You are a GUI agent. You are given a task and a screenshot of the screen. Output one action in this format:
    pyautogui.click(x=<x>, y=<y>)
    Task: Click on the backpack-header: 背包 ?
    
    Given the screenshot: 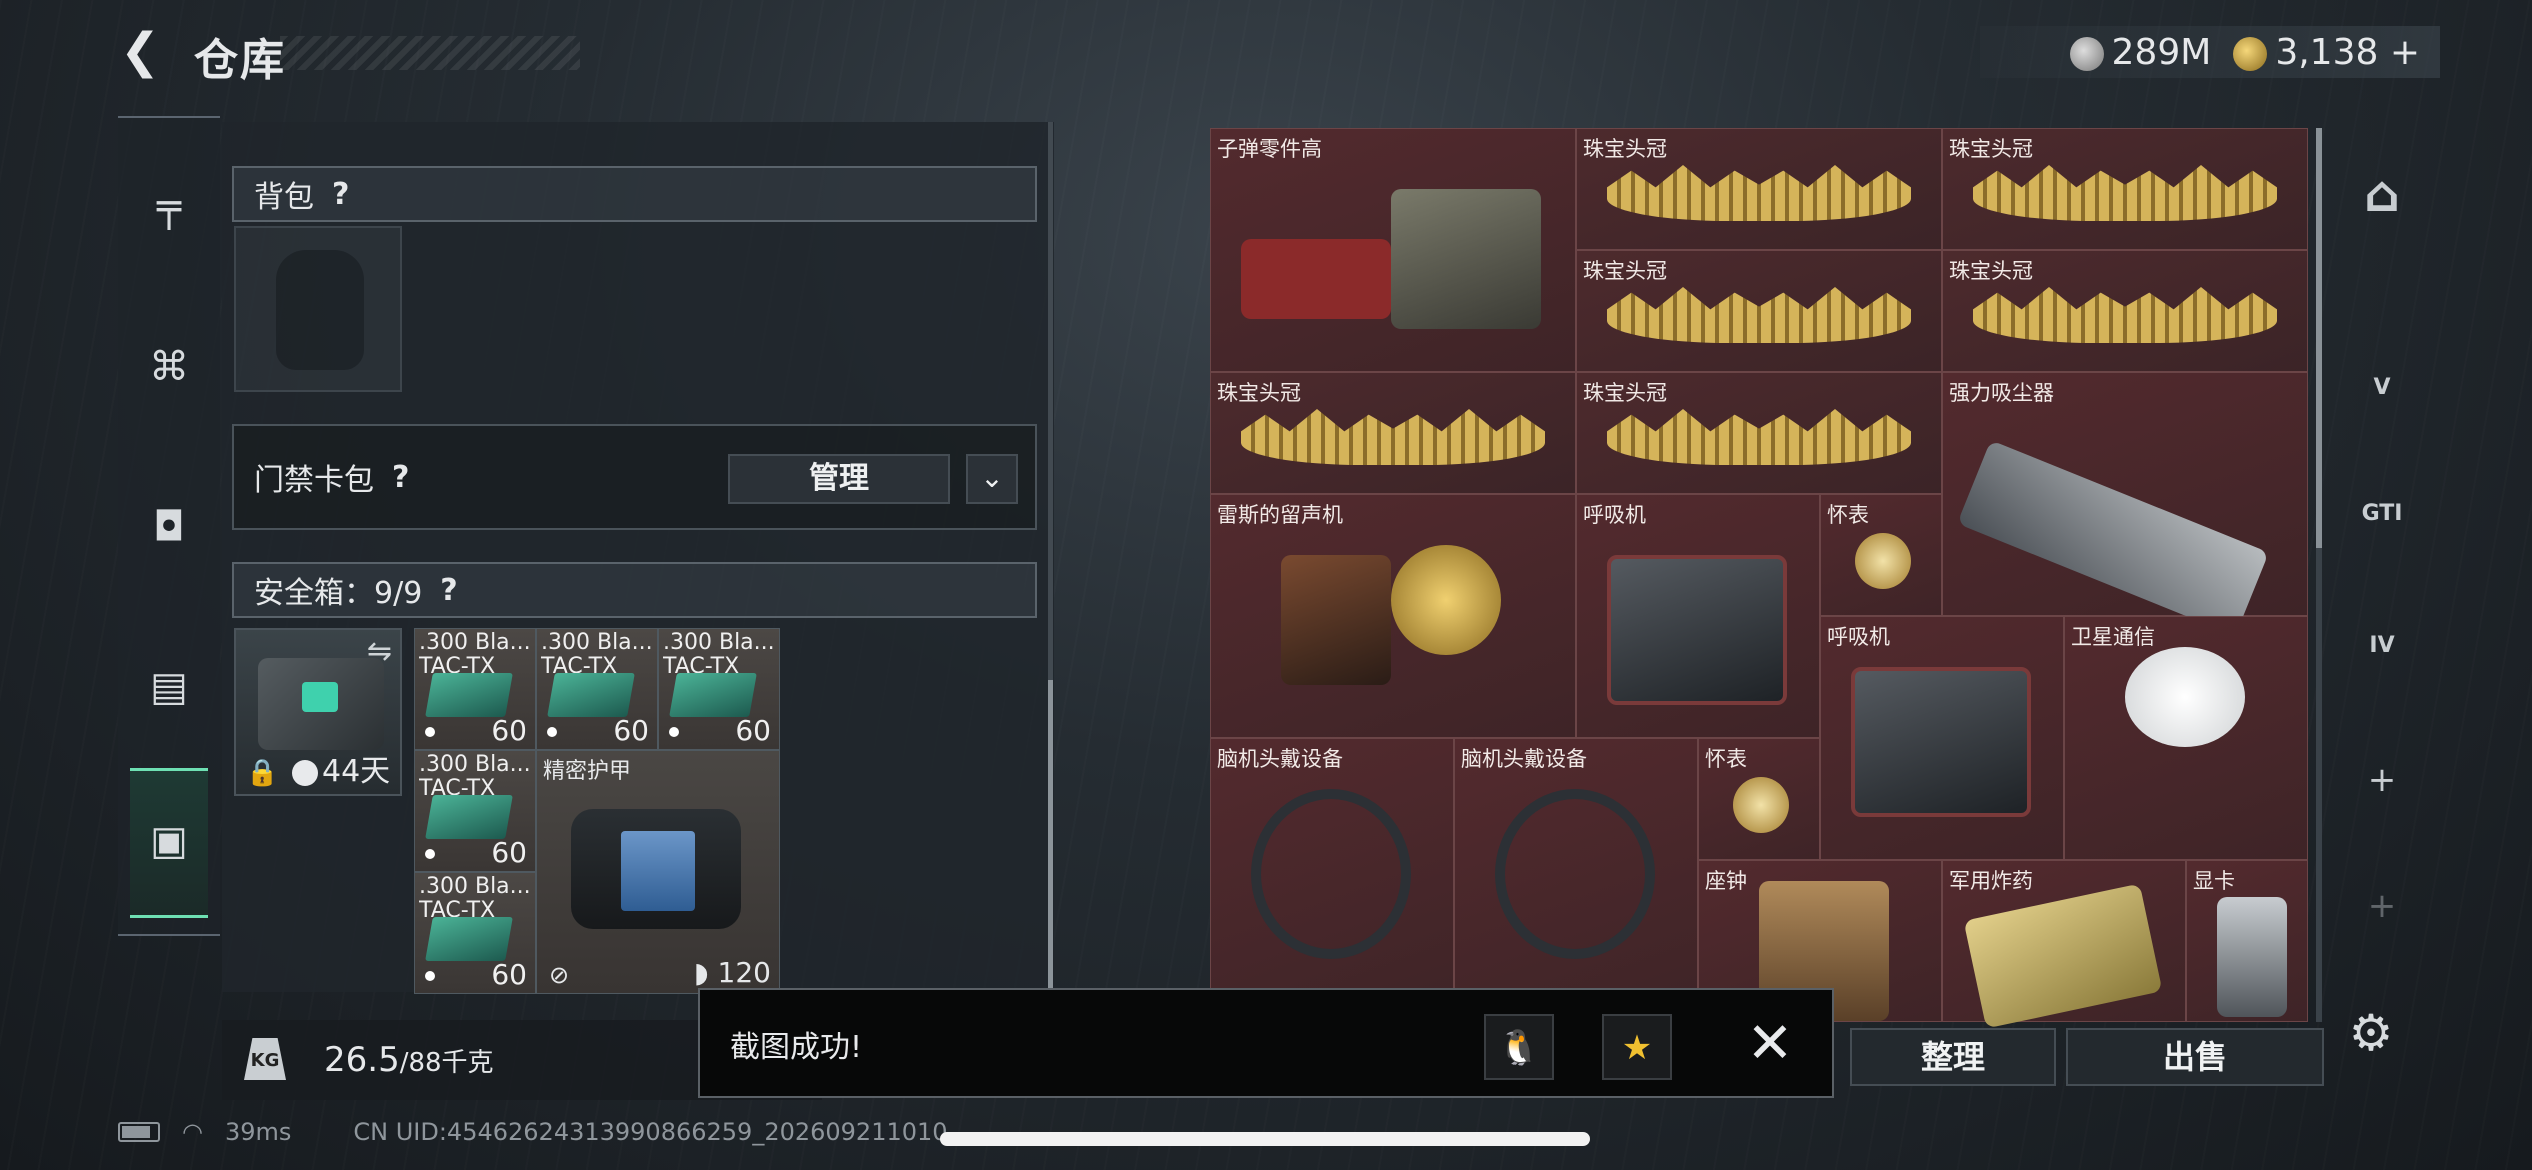 What is the action you would take?
    pyautogui.click(x=634, y=194)
    